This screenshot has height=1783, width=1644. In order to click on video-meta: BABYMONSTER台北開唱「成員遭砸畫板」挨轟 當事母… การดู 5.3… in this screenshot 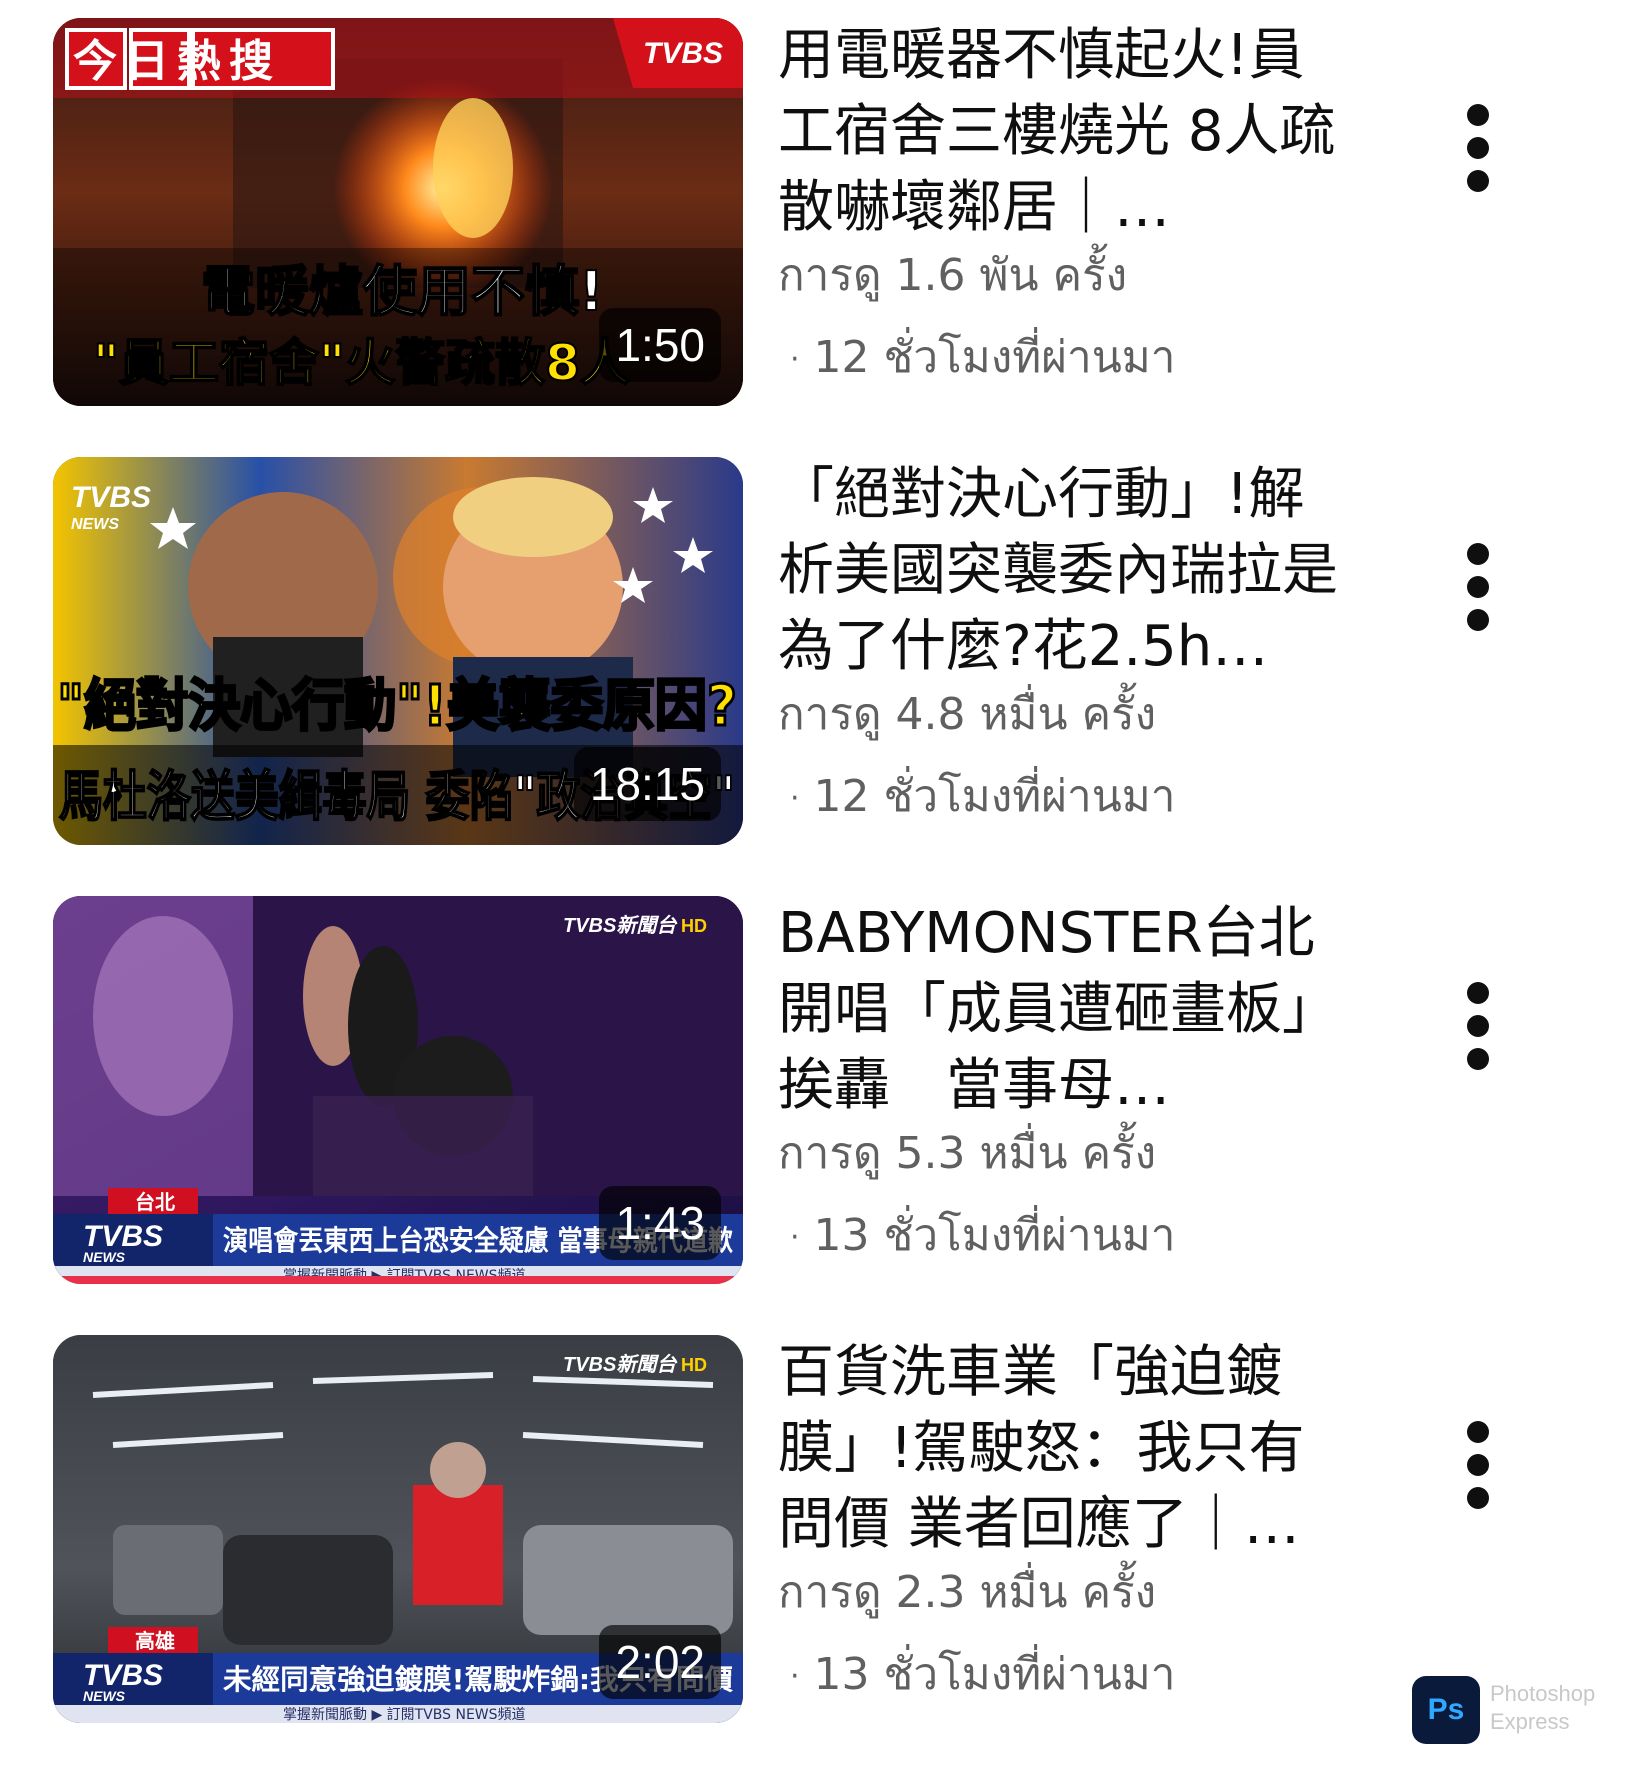, I will do `click(1058, 1082)`.